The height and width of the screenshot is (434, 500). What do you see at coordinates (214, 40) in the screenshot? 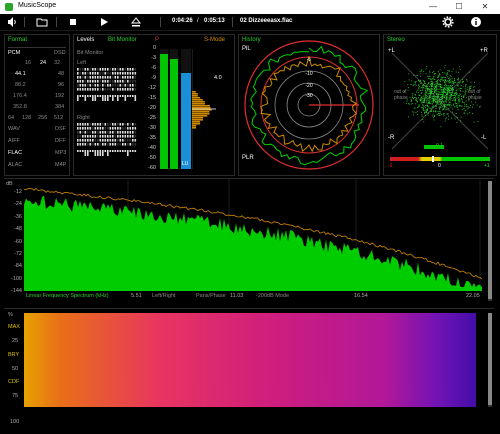
I see `smode-label: S-Mode` at bounding box center [214, 40].